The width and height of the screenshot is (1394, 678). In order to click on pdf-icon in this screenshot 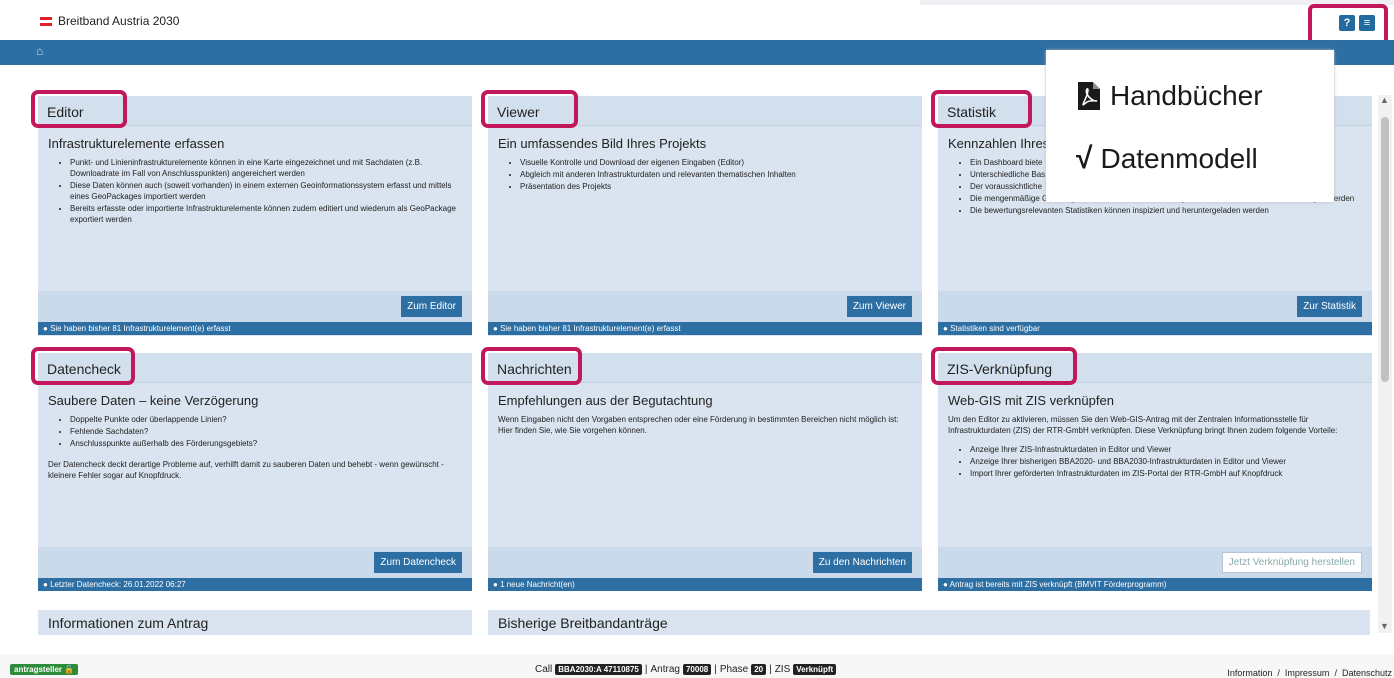, I will do `click(1089, 96)`.